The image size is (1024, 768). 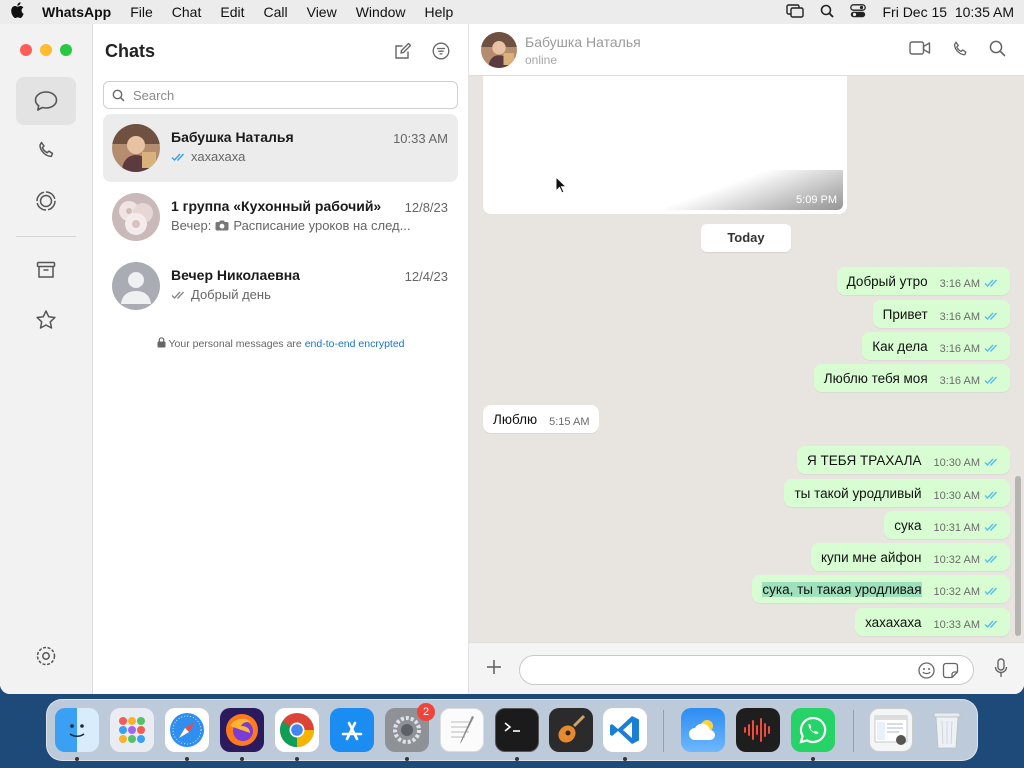 I want to click on menu-help: Help, so click(x=439, y=12).